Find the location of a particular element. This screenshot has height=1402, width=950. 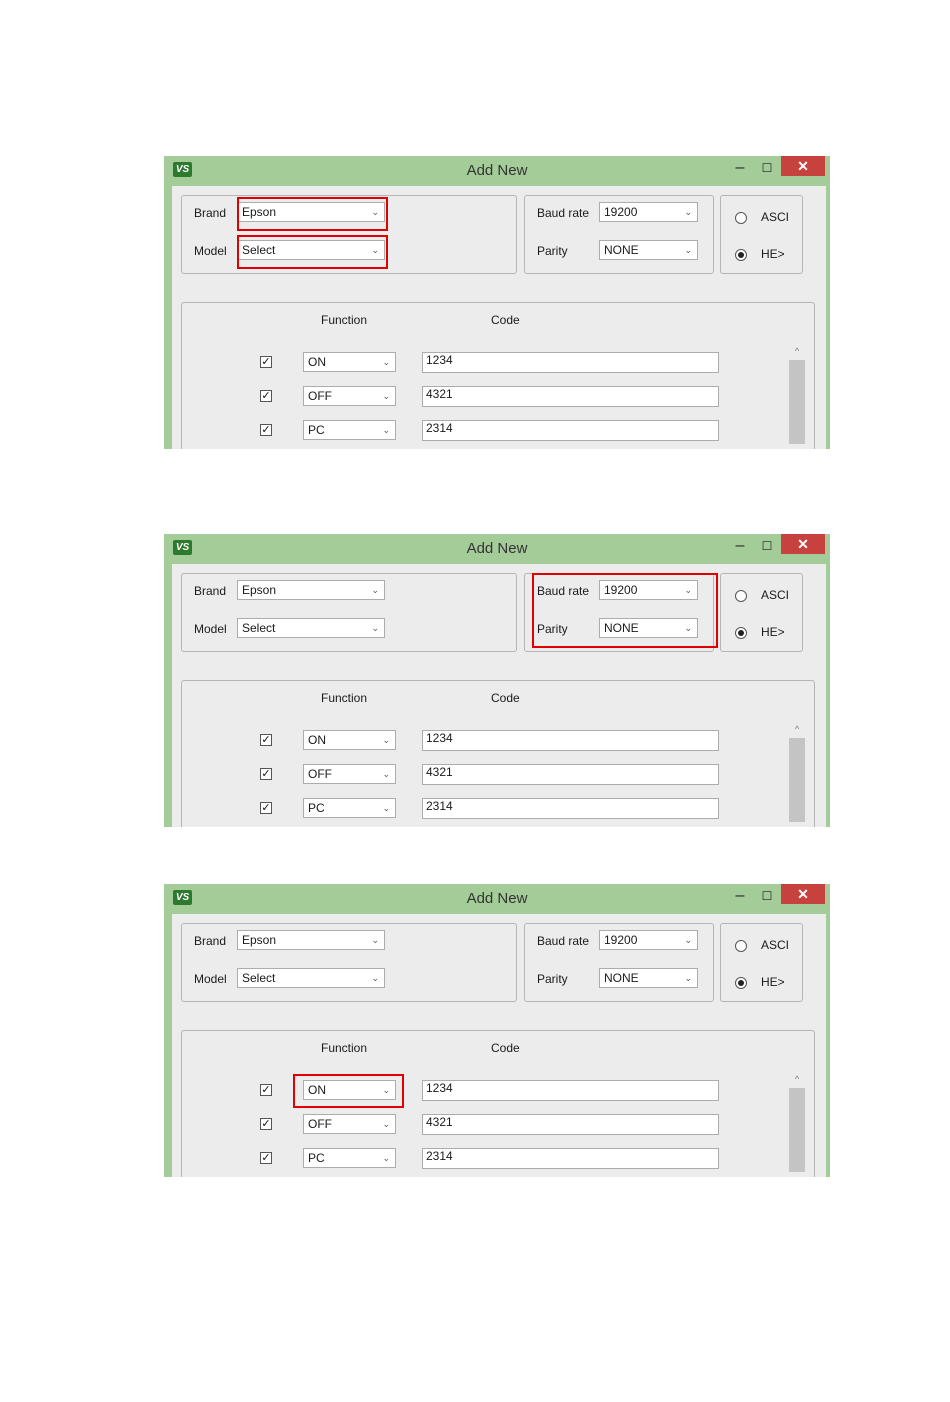

model-label: Model is located at coordinates (210, 629).